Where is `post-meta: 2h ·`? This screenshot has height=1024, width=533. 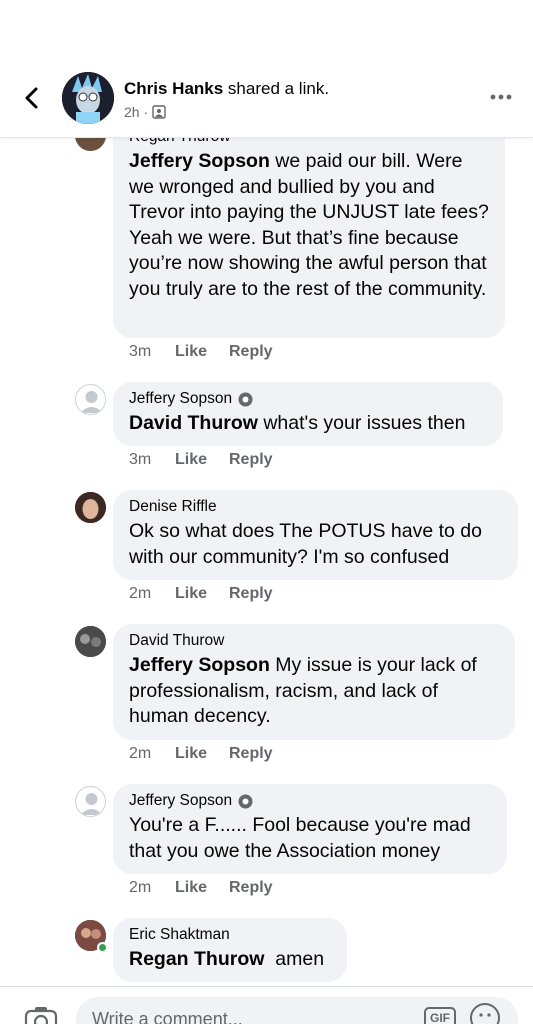 post-meta: 2h · is located at coordinates (145, 112).